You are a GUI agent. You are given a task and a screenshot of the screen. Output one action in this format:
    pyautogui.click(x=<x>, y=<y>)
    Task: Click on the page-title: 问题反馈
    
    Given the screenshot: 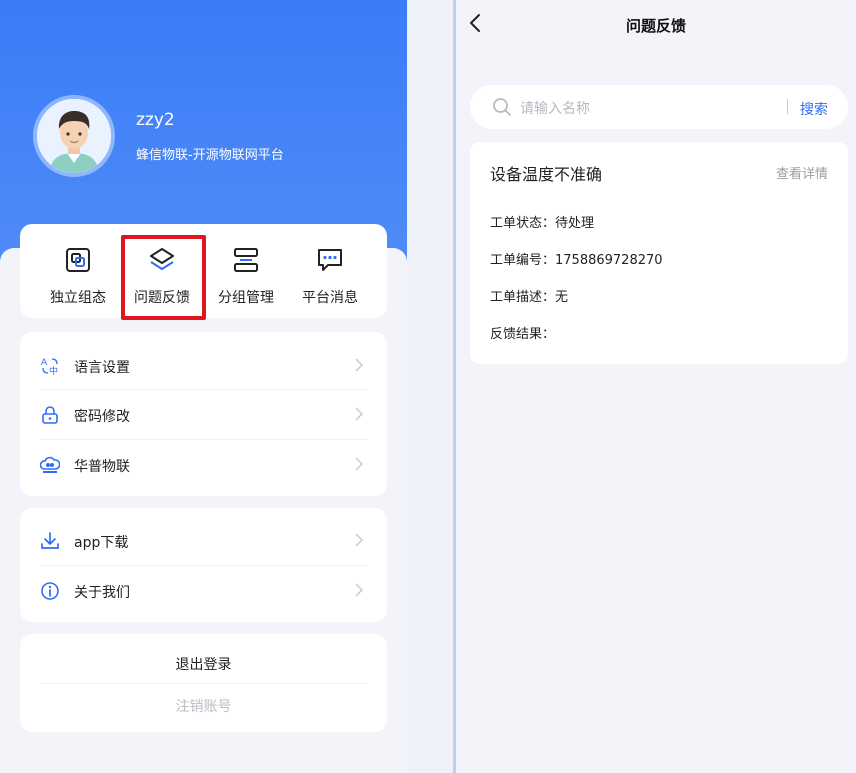 What is the action you would take?
    pyautogui.click(x=655, y=26)
    